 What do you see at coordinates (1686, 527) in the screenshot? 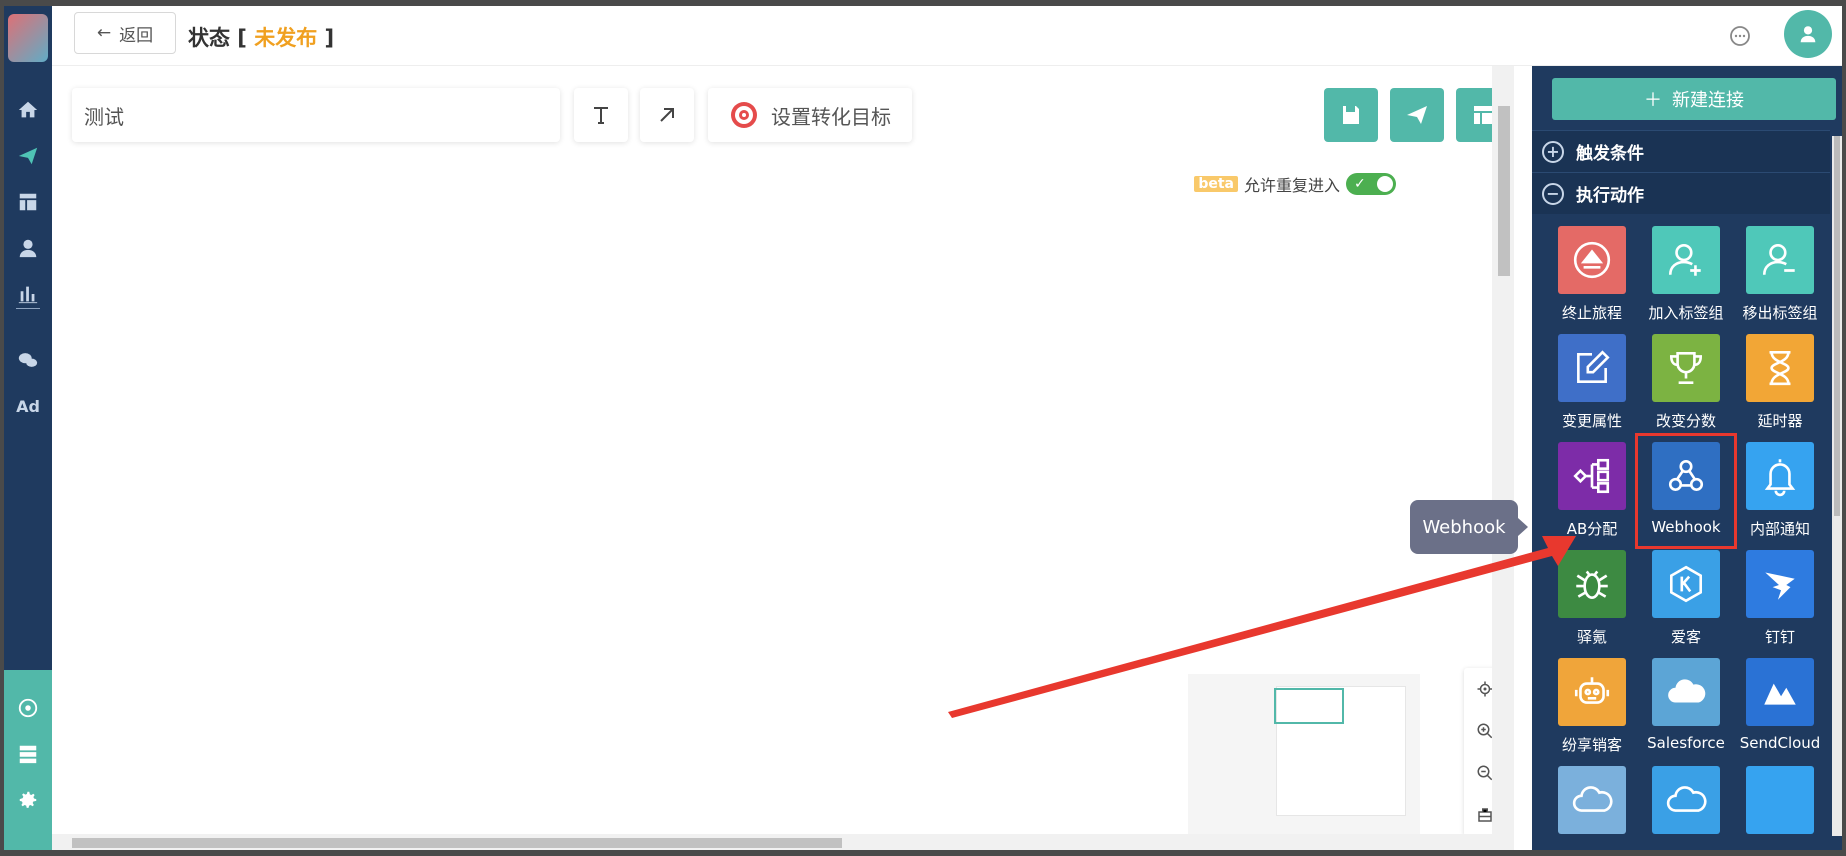
I see `tile-label: Webhook` at bounding box center [1686, 527].